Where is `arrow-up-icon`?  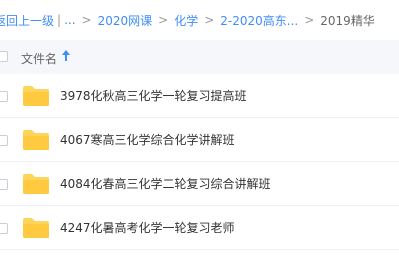
arrow-up-icon is located at coordinates (66, 57).